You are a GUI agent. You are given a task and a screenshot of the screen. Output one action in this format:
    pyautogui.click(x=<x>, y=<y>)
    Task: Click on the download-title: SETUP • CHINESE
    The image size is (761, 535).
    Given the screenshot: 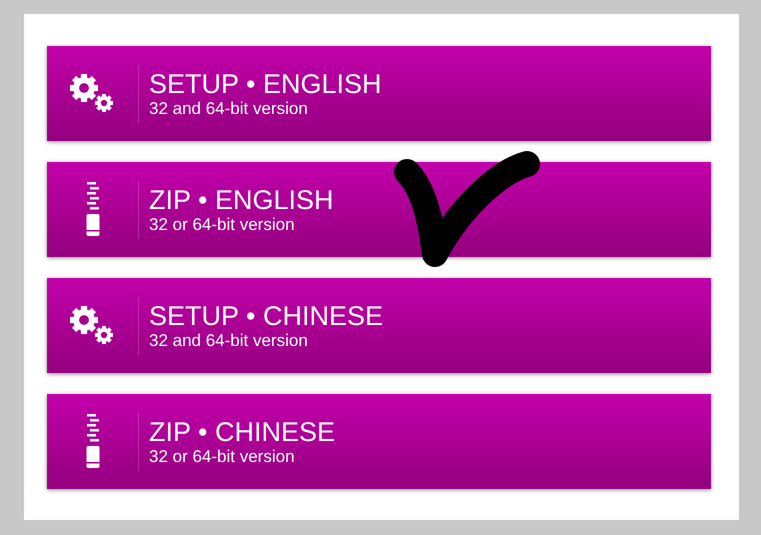 What is the action you would take?
    pyautogui.click(x=266, y=316)
    